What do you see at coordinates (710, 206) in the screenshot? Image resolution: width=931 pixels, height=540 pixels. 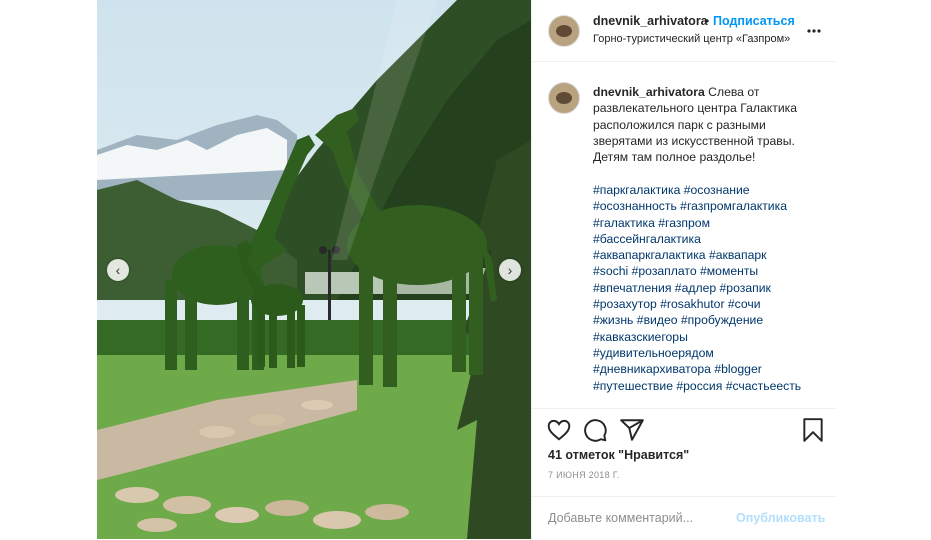 I see `hashtag-line: #осознанность #газпромгалактика` at bounding box center [710, 206].